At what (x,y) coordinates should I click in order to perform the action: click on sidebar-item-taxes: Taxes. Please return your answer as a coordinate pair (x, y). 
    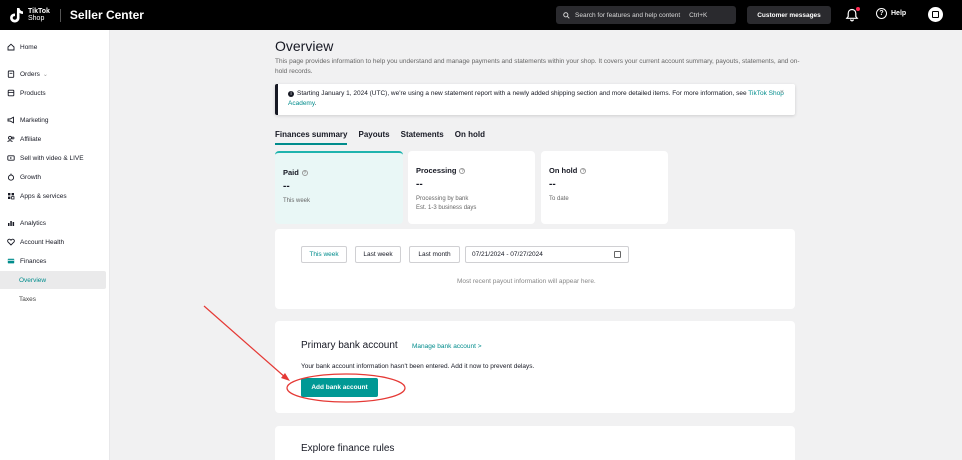
    Looking at the image, I should click on (53, 299).